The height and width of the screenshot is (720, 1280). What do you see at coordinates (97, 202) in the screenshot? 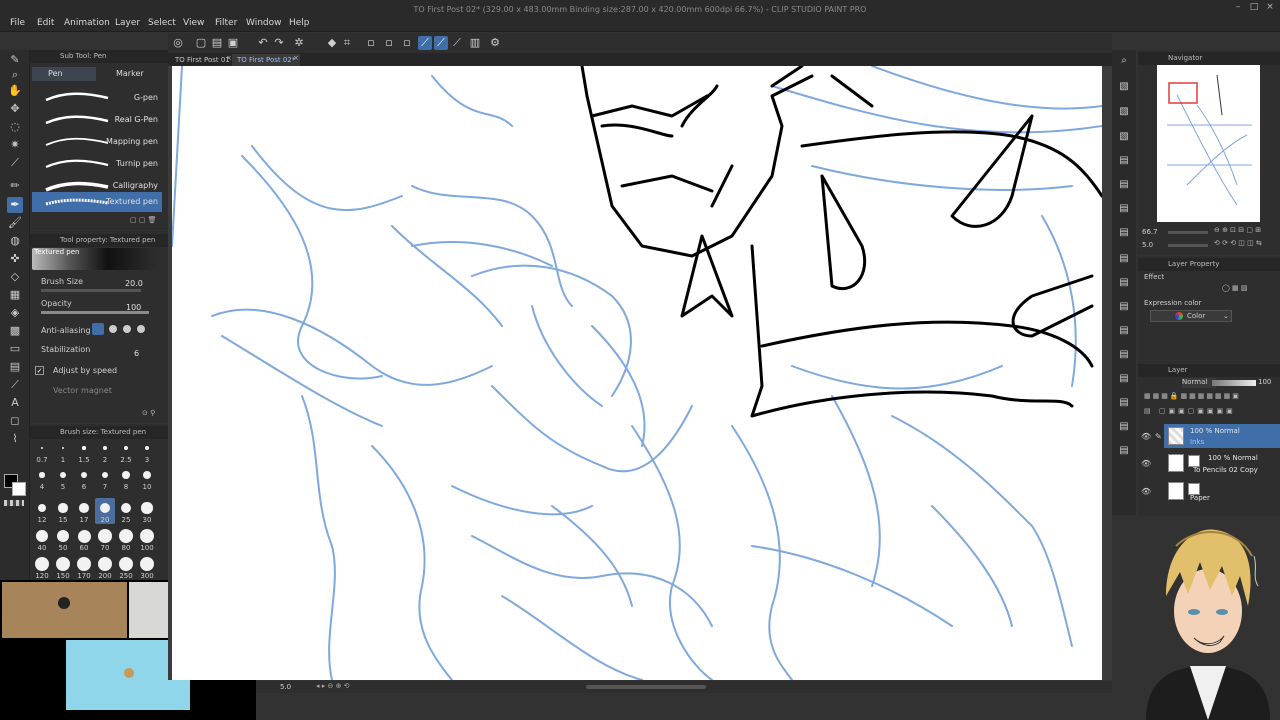
I see `brush-item-textured-pen: Textured pen` at bounding box center [97, 202].